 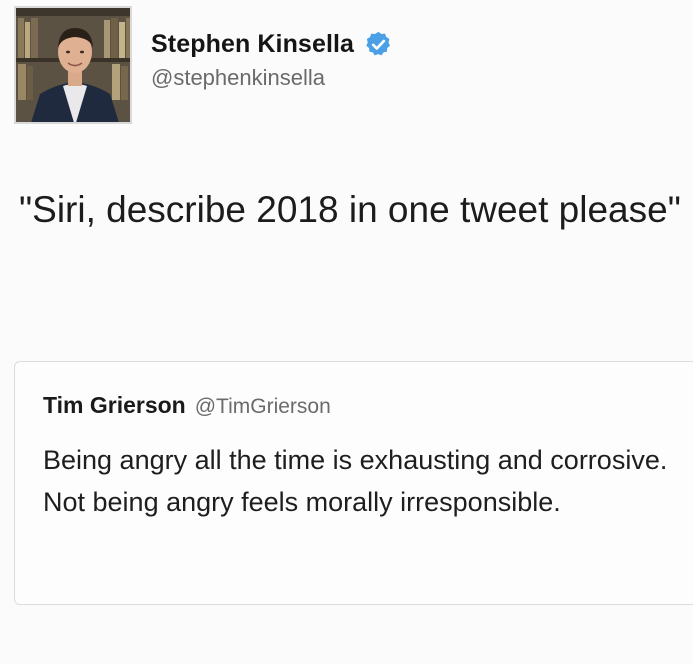 I want to click on author-name: Stephen Kinsella, so click(x=252, y=44).